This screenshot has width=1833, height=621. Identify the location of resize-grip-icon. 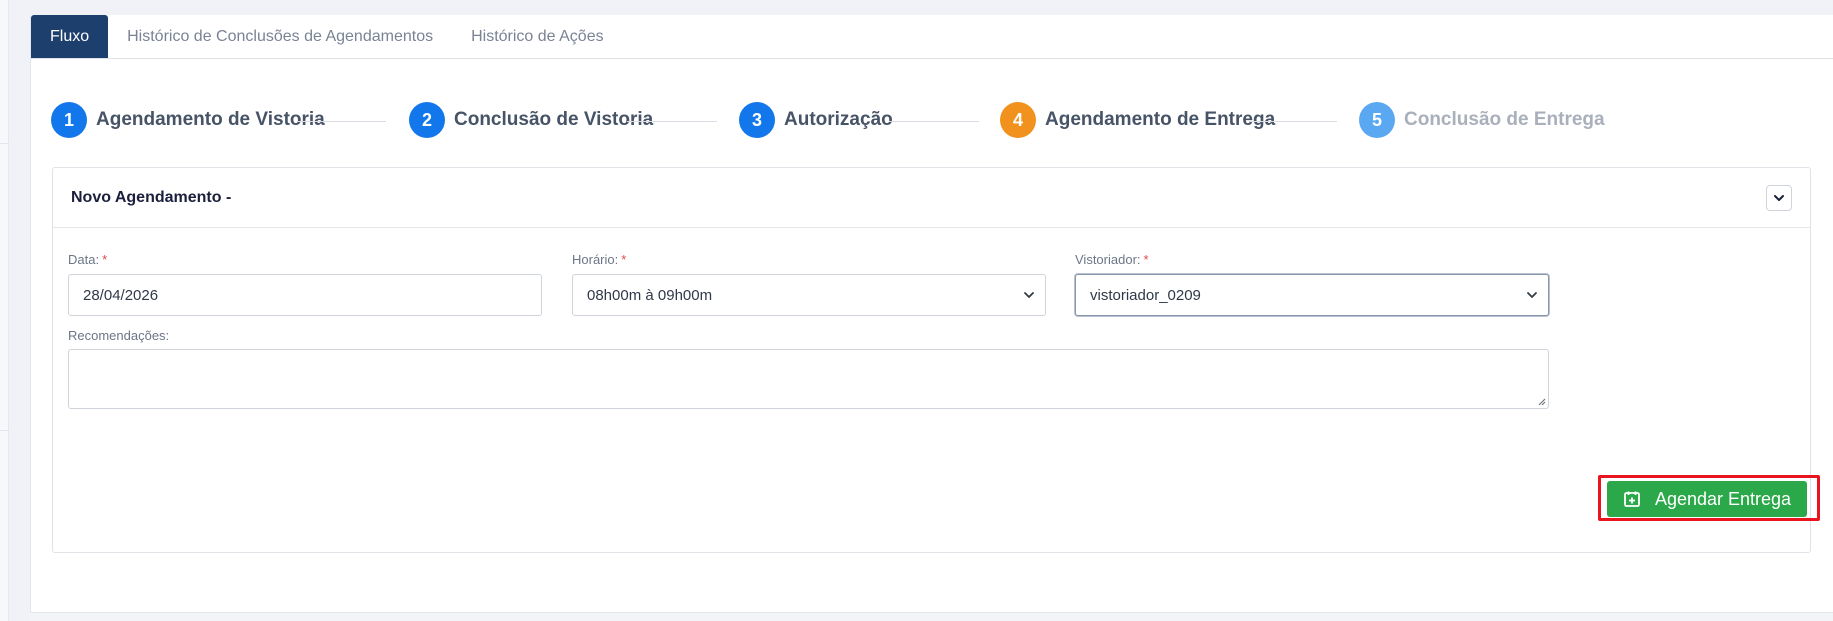
(1541, 401).